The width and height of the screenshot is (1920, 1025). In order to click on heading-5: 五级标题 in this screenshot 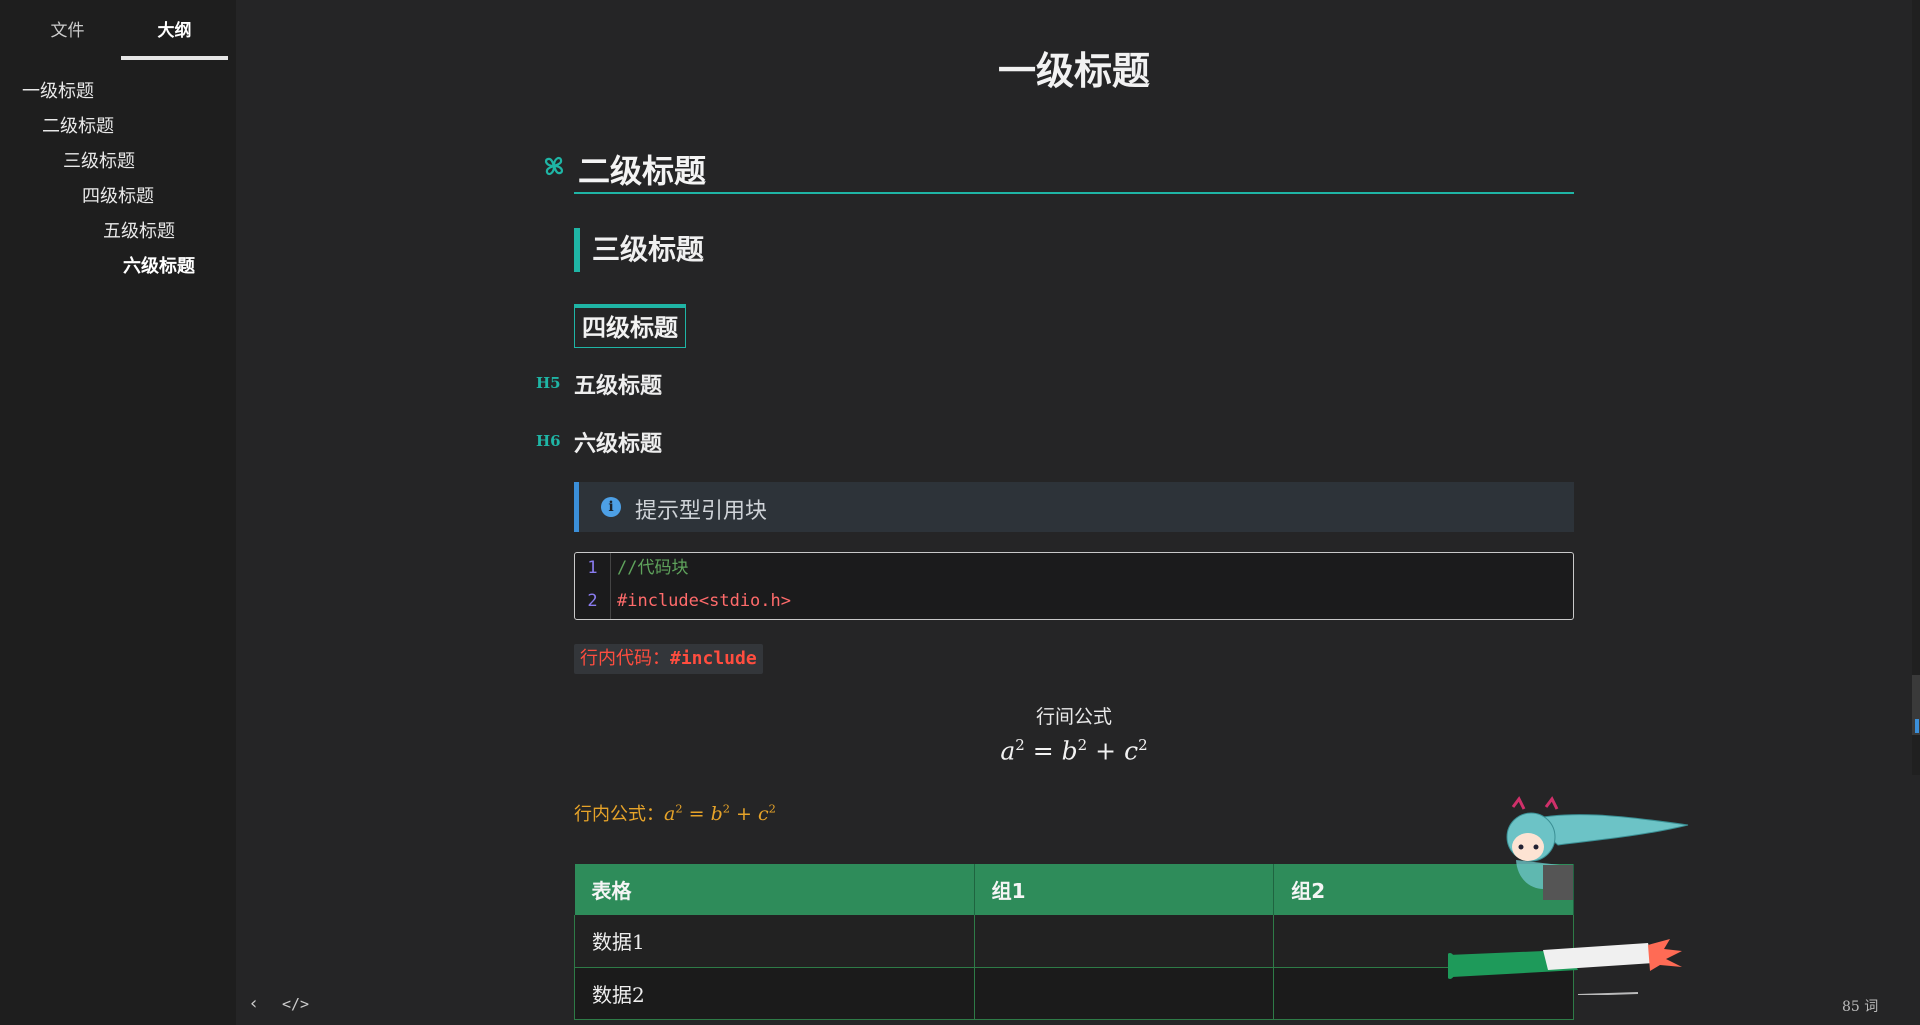, I will do `click(618, 386)`.